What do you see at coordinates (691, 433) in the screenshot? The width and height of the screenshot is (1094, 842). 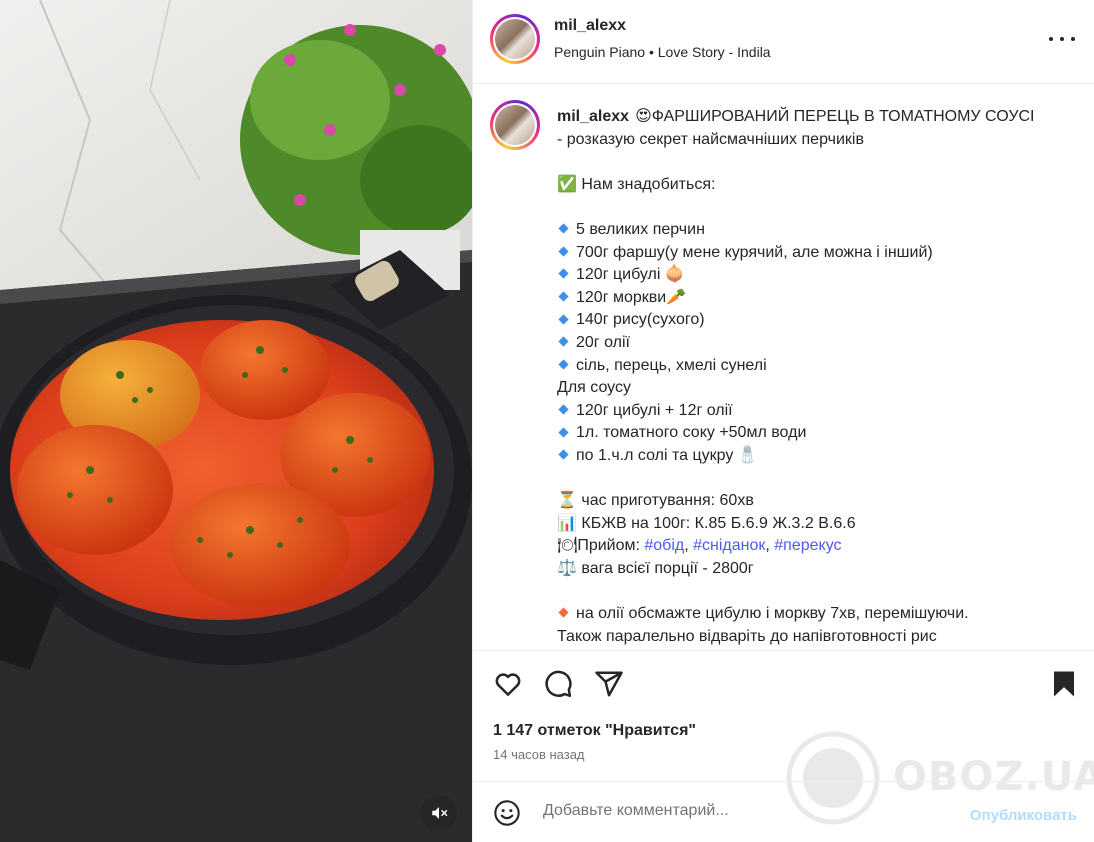 I see `sauce-item: 1л. томатного соку +50мл води` at bounding box center [691, 433].